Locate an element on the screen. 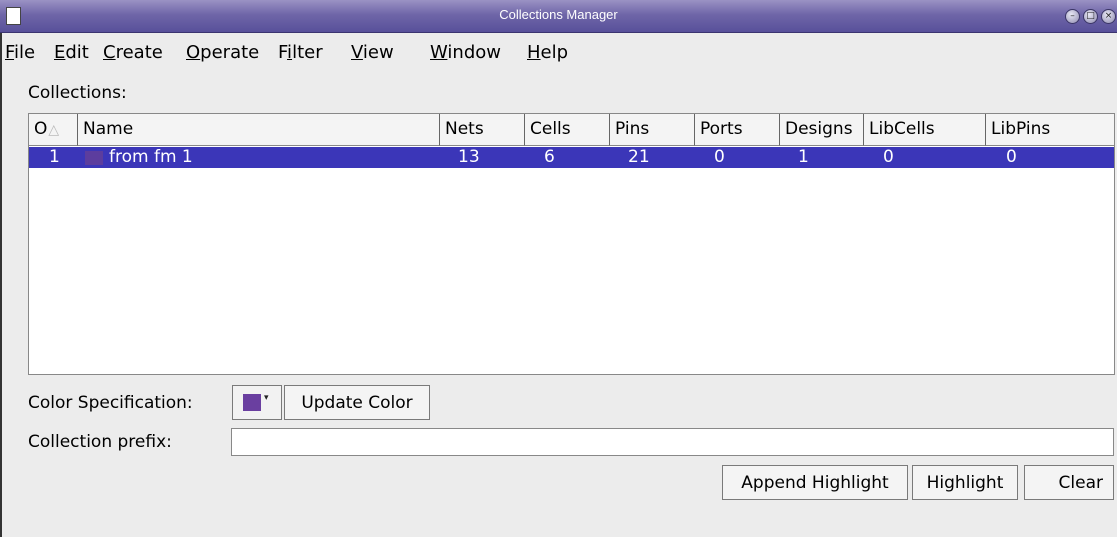 The image size is (1117, 537). column-header-libpins: LibPins is located at coordinates (1050, 130).